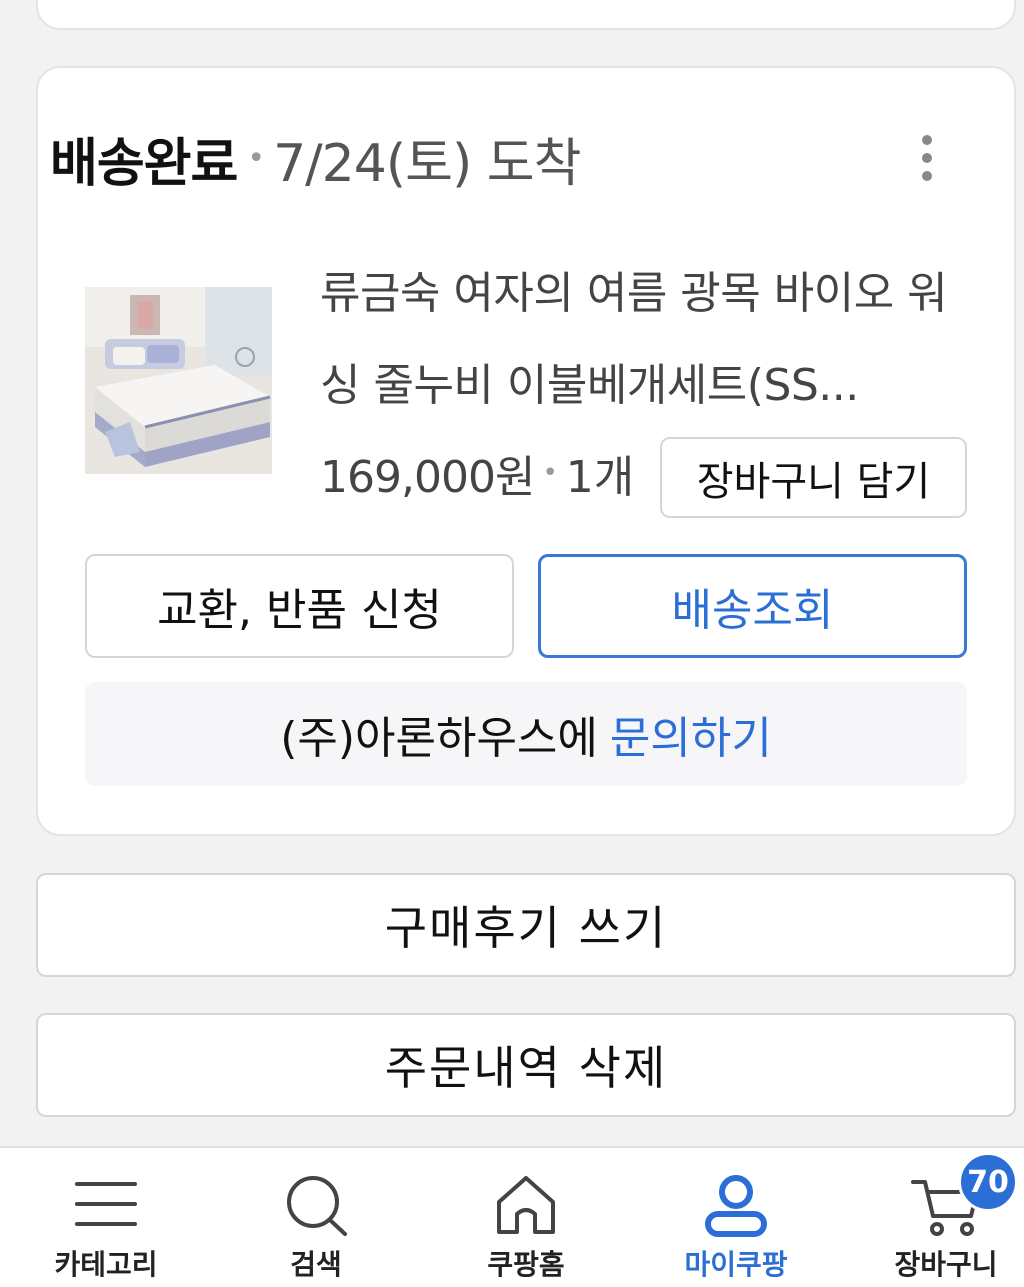 The height and width of the screenshot is (1287, 1024). I want to click on seller-inquiry-link: 문의하기, so click(691, 734).